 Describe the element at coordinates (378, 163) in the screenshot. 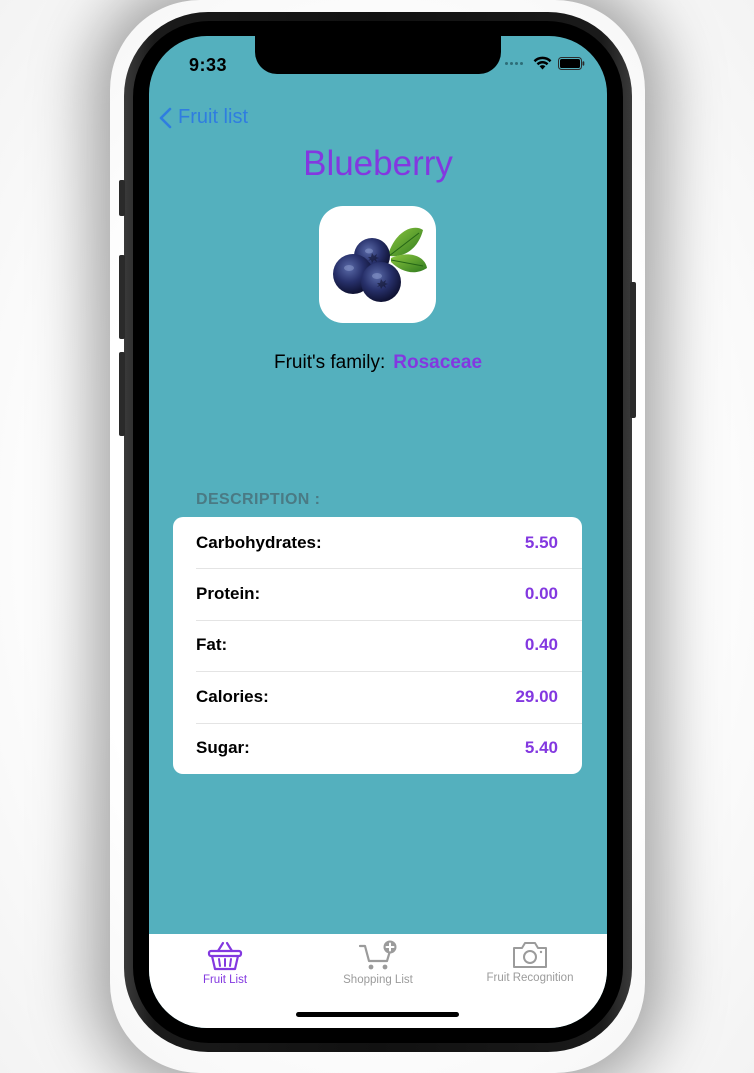

I see `fruit-name-title: Blueberry` at that location.